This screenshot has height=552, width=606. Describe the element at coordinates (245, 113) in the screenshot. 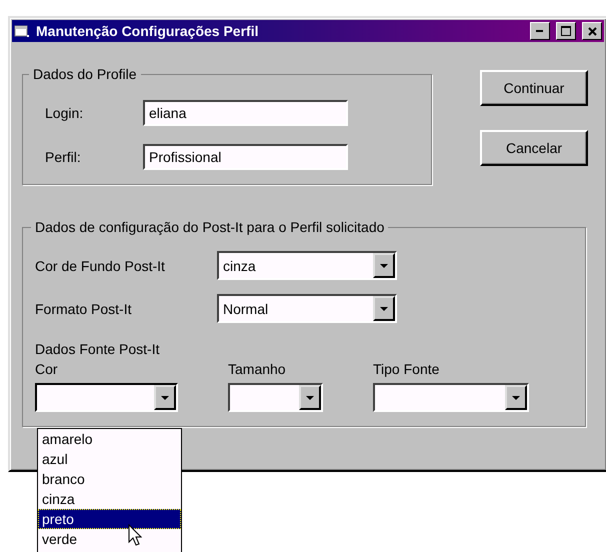

I see `text-field: eliana` at that location.